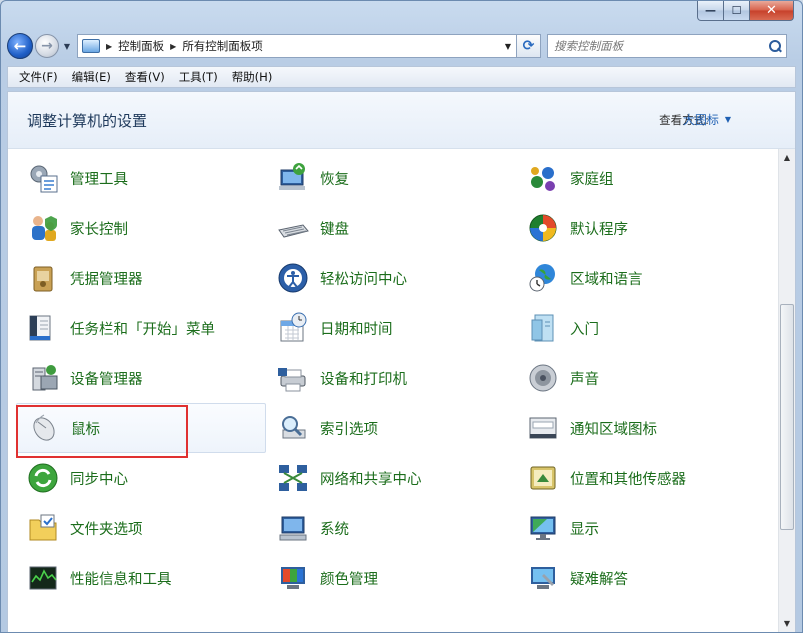  I want to click on control-panel-item-label: 默认程序, so click(599, 229).